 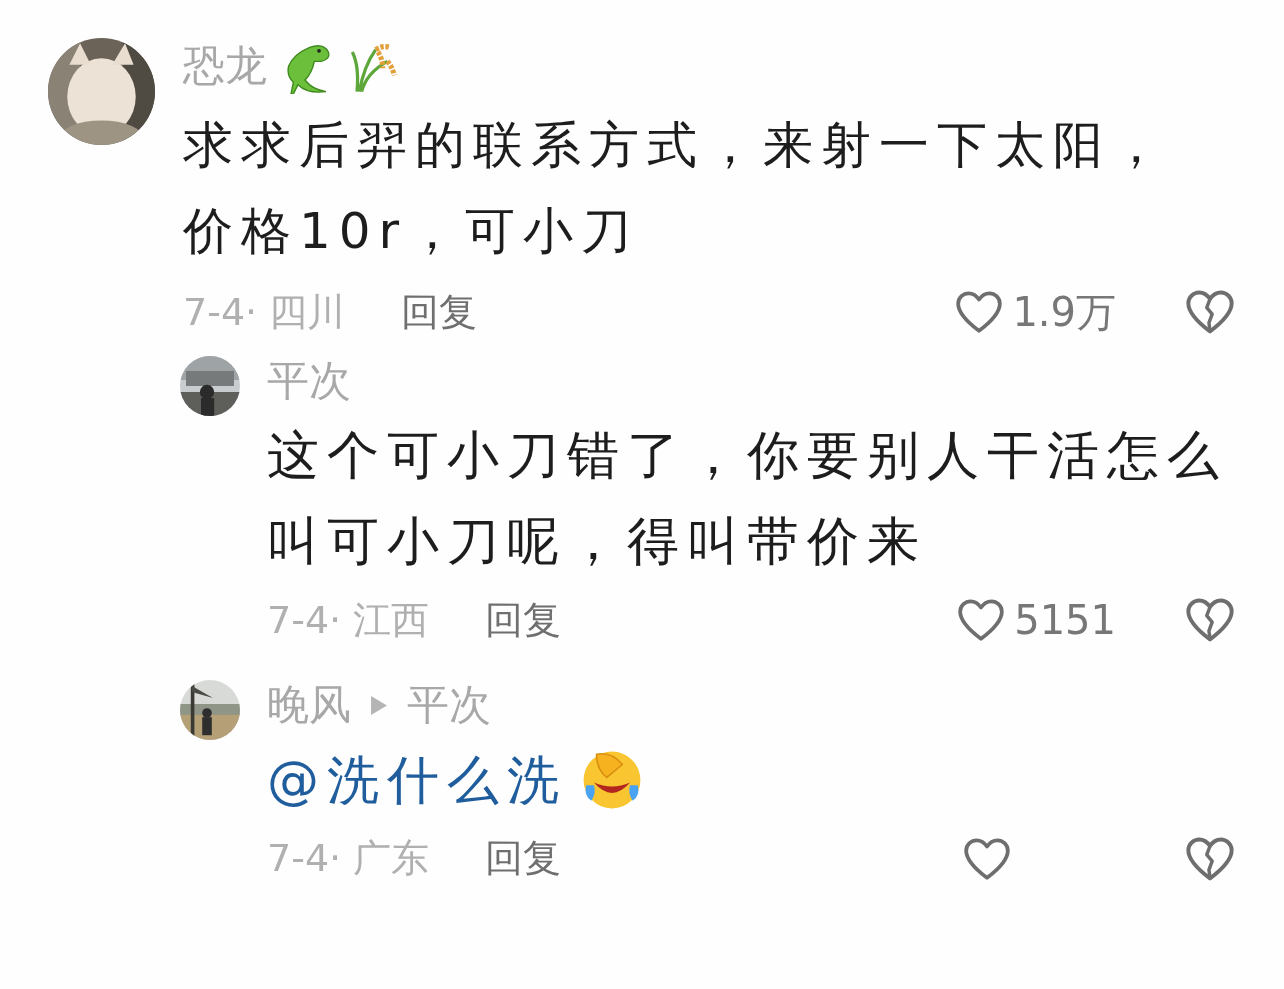 I want to click on comment-meta: 7-4· 江西, so click(x=348, y=620).